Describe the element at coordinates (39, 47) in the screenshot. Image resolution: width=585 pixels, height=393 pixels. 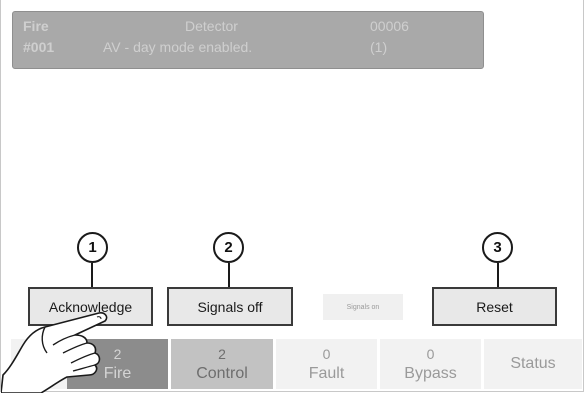
I see `event-number: #001` at that location.